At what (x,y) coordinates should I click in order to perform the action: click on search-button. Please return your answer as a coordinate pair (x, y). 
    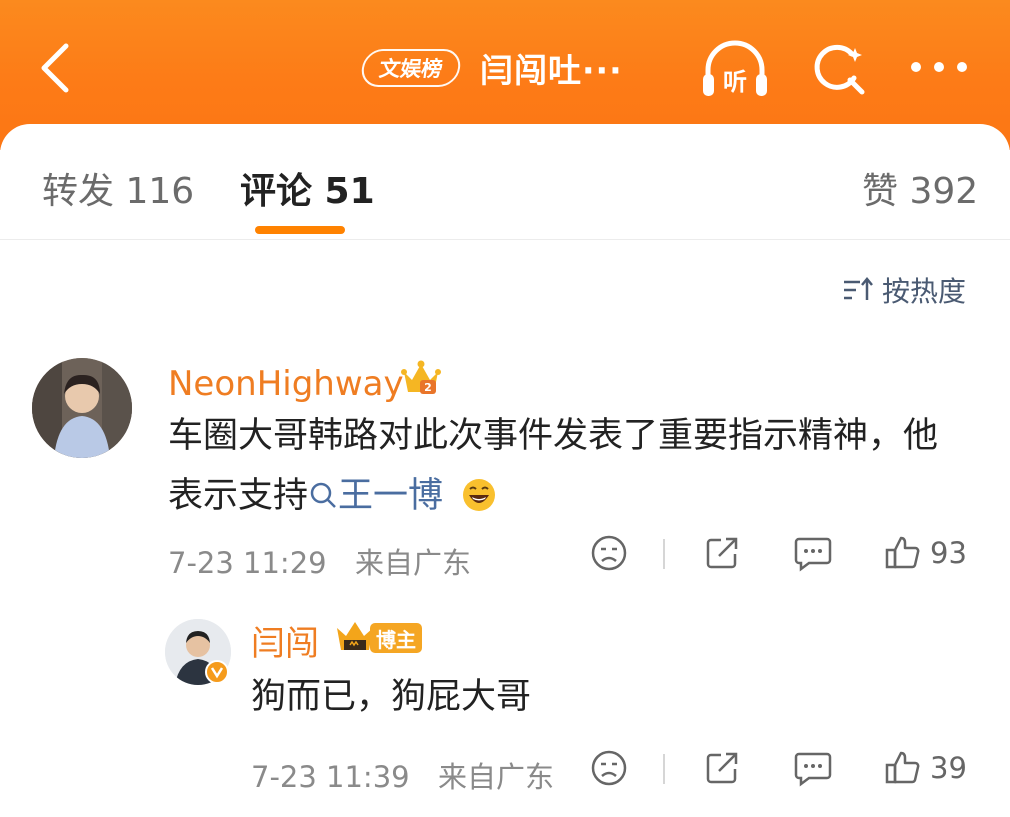
    Looking at the image, I should click on (840, 70).